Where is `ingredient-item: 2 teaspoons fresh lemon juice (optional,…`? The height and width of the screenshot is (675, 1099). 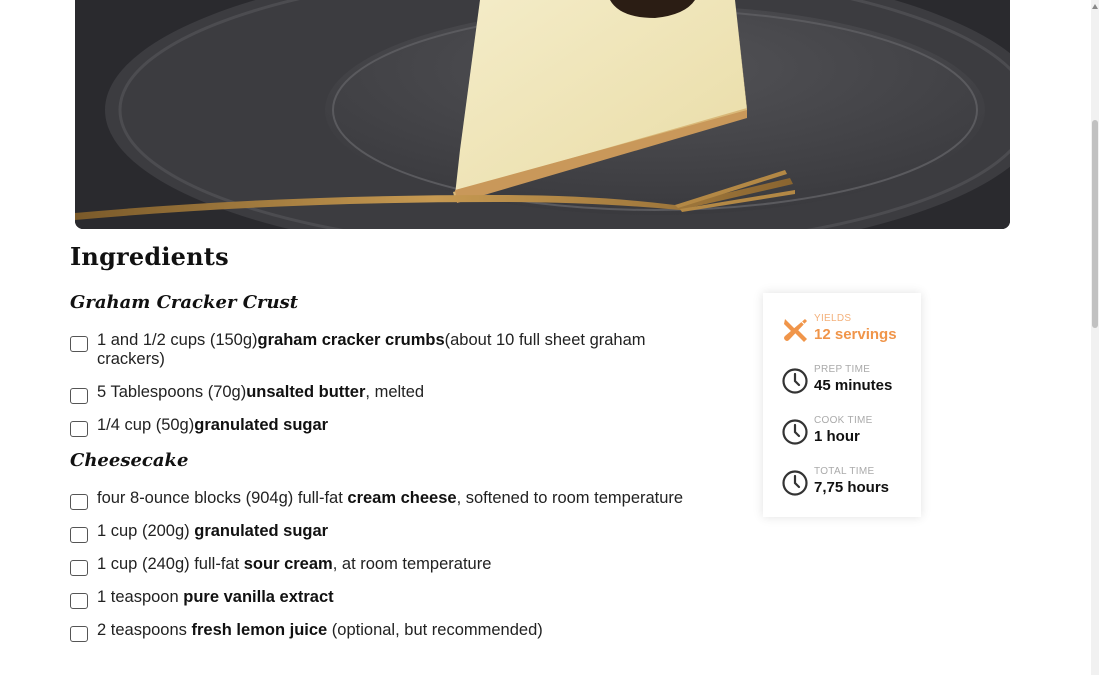
ingredient-item: 2 teaspoons fresh lemon juice (optional,… is located at coordinates (390, 631).